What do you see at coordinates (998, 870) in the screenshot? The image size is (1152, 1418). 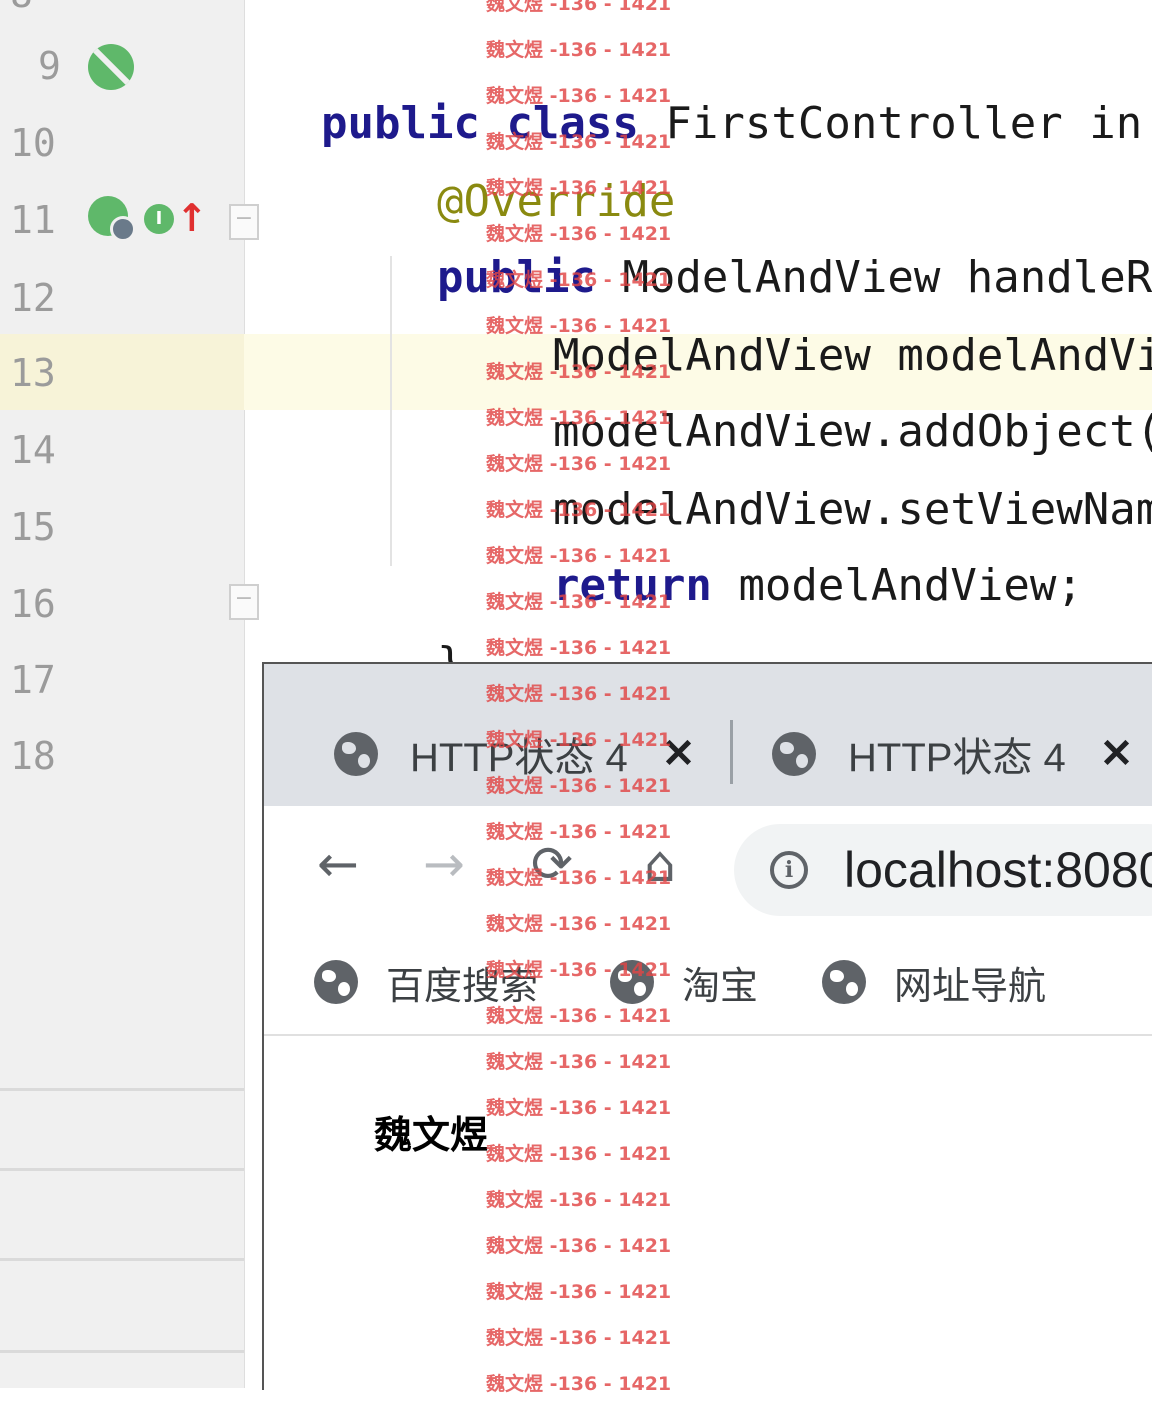 I see `url-text: localhost:8080` at bounding box center [998, 870].